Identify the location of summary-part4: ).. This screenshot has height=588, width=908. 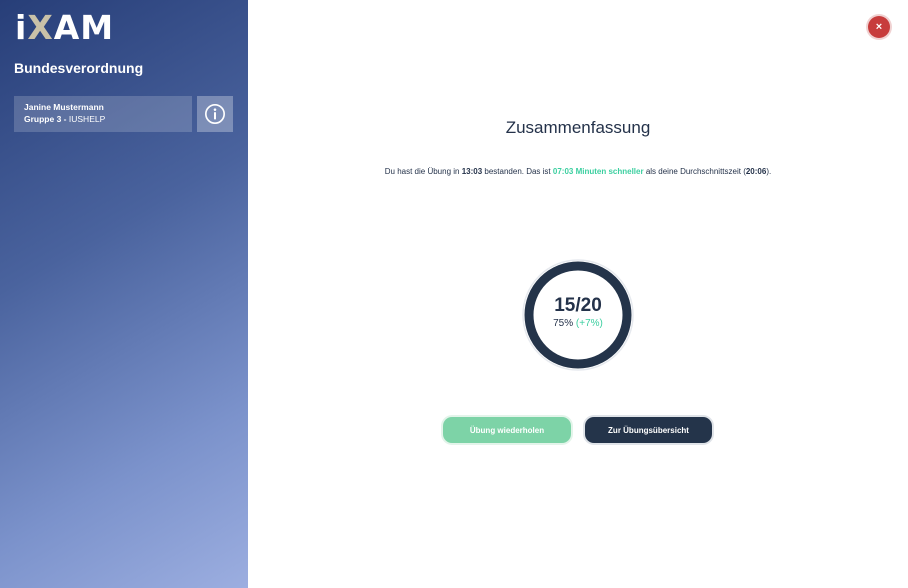
(769, 171).